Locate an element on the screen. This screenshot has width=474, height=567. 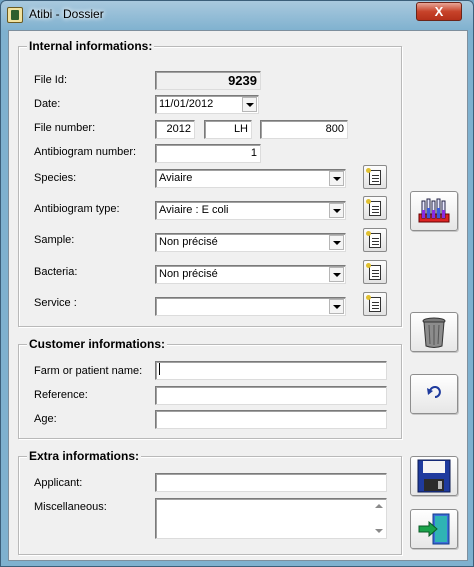
antibiogram-type-label: Antibiogram type: is located at coordinates (77, 209).